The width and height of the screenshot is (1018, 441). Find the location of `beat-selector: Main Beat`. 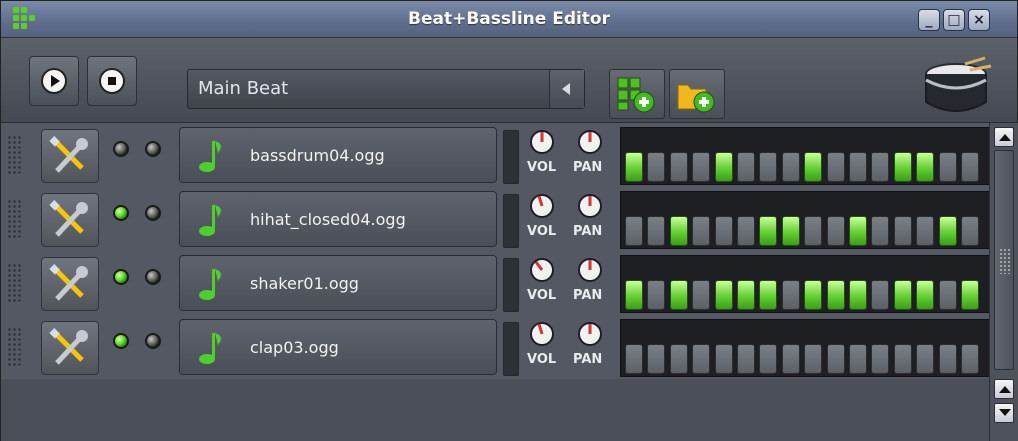

beat-selector: Main Beat is located at coordinates (386, 89).